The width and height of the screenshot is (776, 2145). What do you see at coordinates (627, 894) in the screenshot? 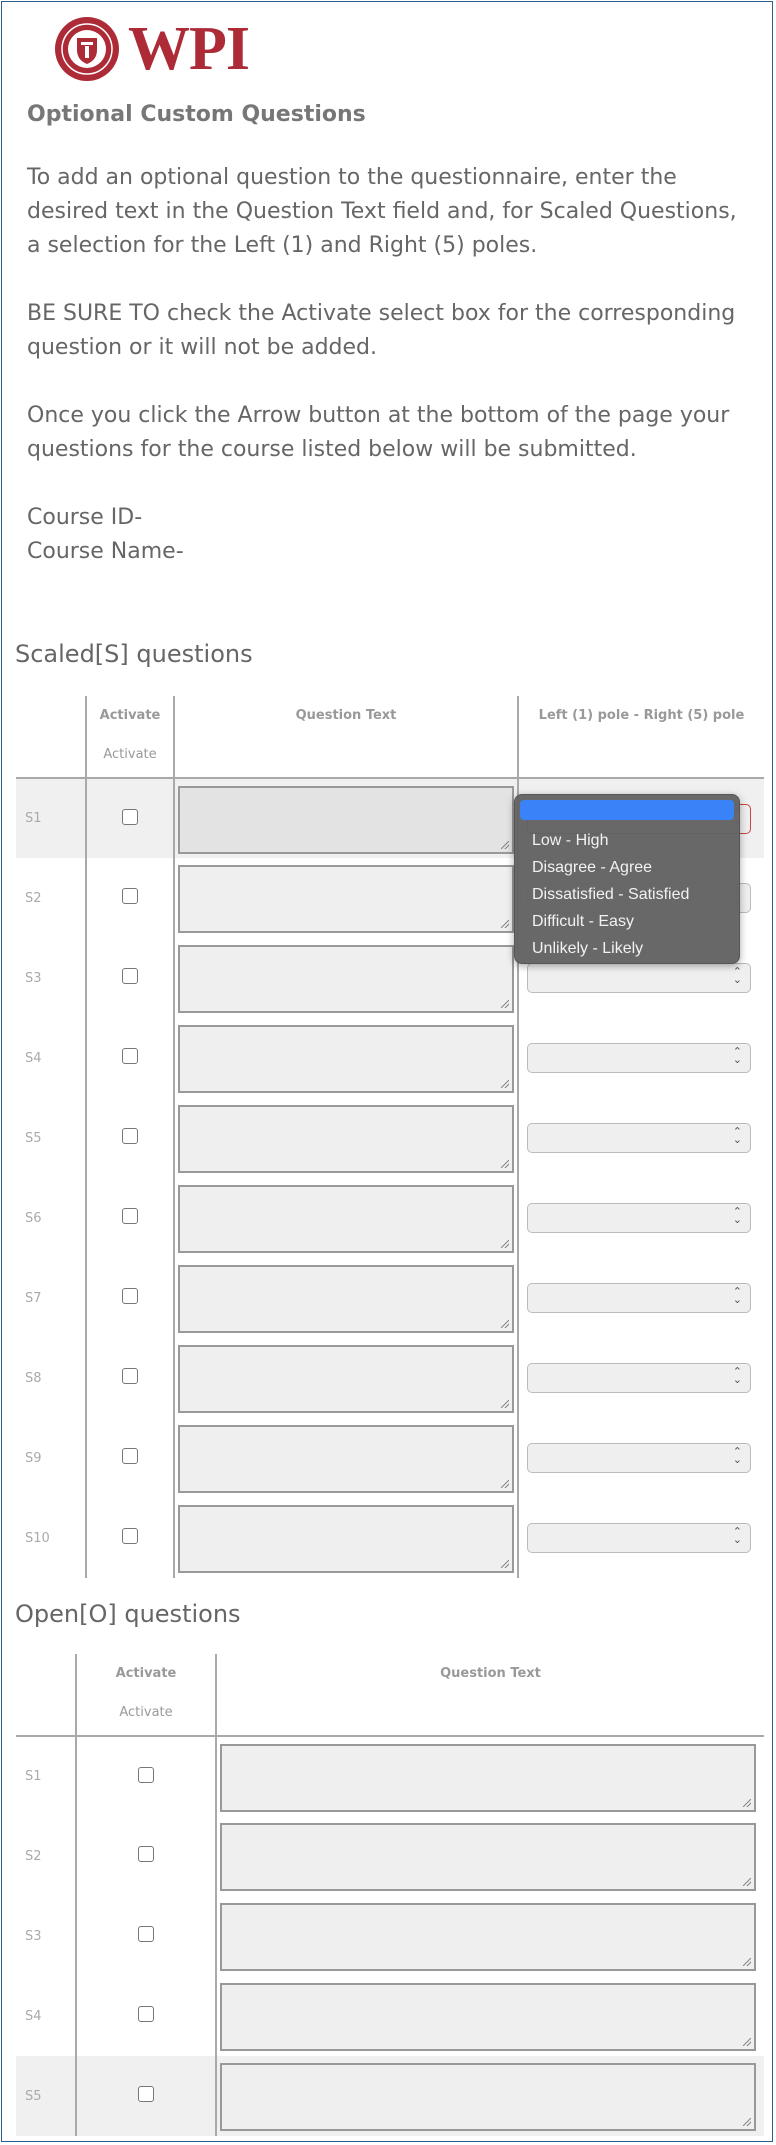
I see `pole-option-dissatisfied-satisfied: Dissatisfied - Satisfied` at bounding box center [627, 894].